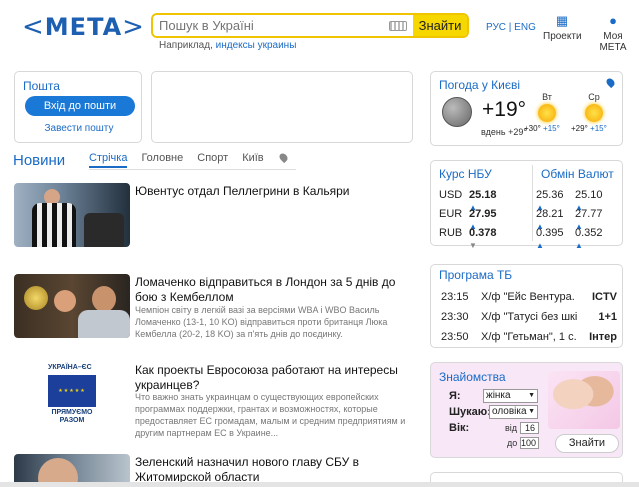 Image resolution: width=639 pixels, height=487 pixels. Describe the element at coordinates (162, 160) in the screenshot. I see `tab-main: Головне` at that location.